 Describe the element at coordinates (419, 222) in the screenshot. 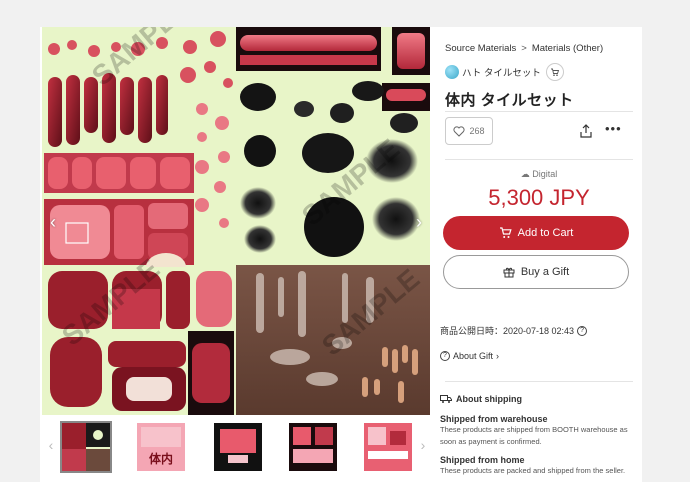

I see `next-image-arrow: ›` at that location.